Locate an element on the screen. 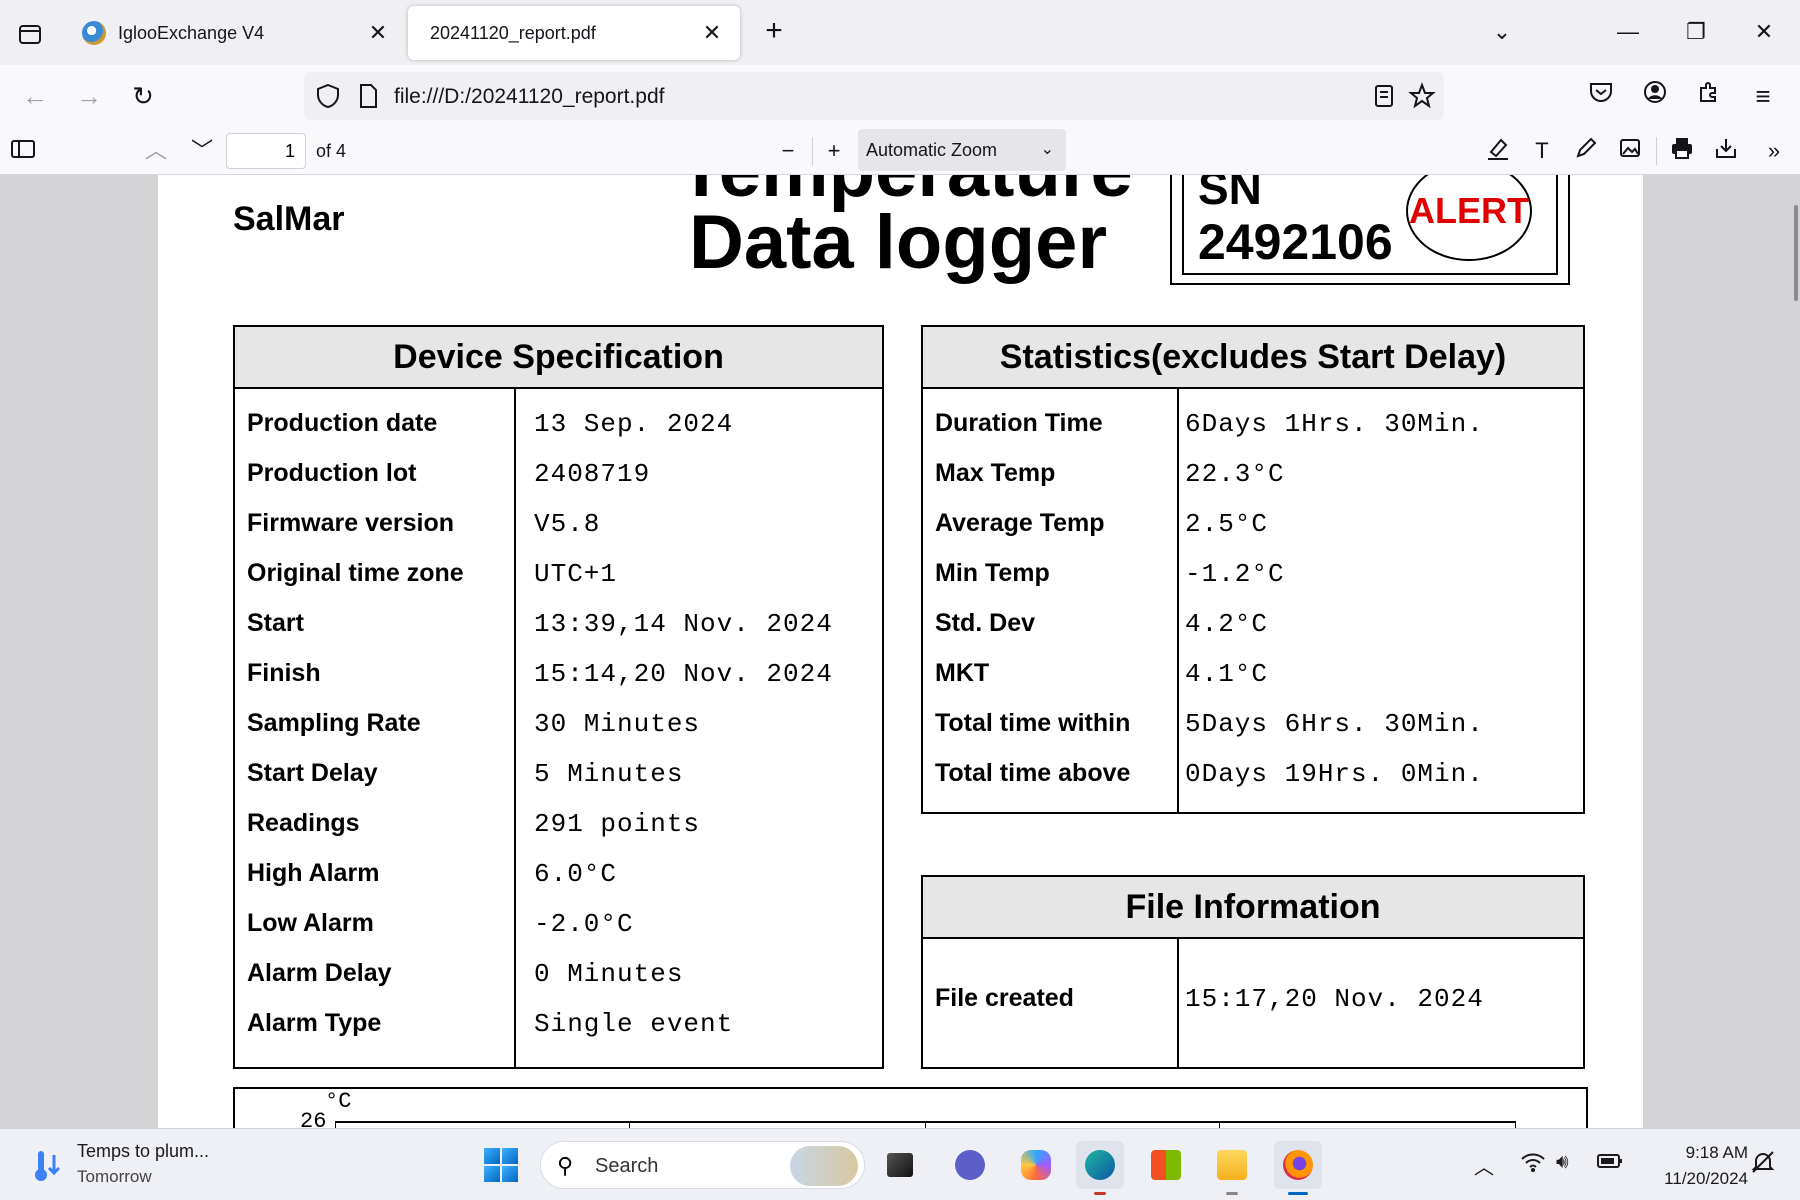  start-windows-icon is located at coordinates (501, 1165).